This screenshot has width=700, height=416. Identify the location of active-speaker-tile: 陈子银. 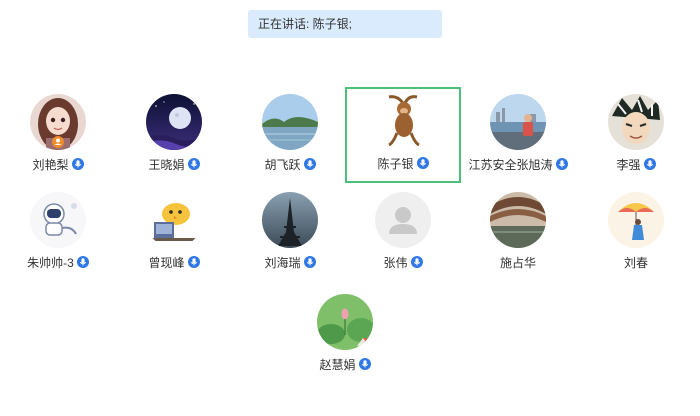
(403, 135).